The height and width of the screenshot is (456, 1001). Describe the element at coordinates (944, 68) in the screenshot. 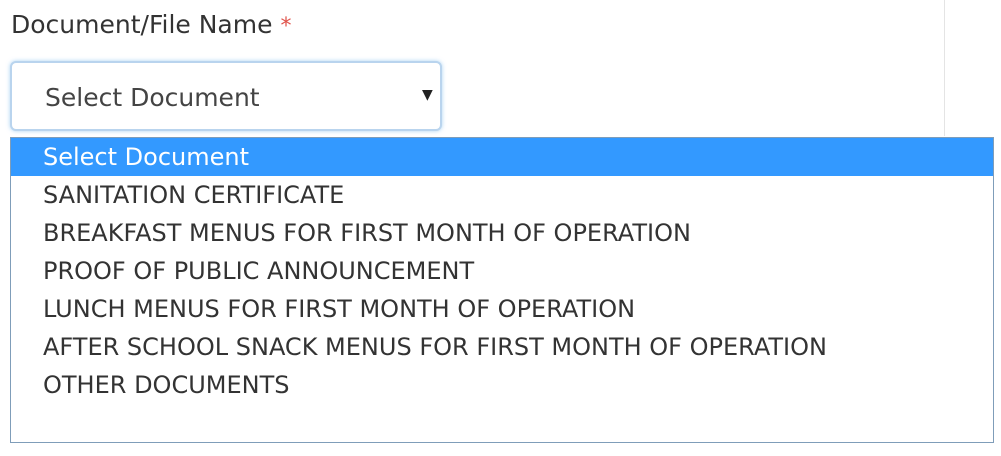

I see `panel-divider` at that location.